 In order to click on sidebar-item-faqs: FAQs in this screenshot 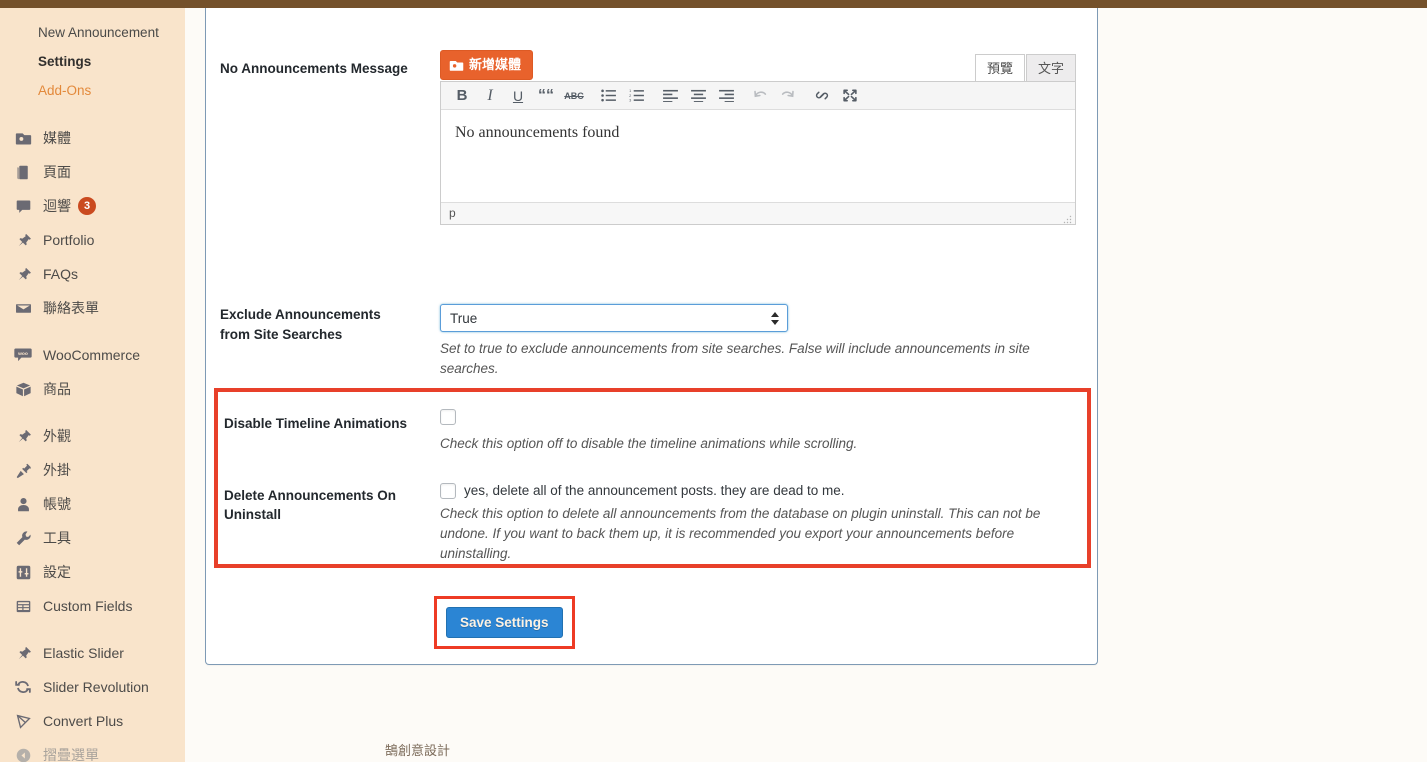, I will do `click(92, 274)`.